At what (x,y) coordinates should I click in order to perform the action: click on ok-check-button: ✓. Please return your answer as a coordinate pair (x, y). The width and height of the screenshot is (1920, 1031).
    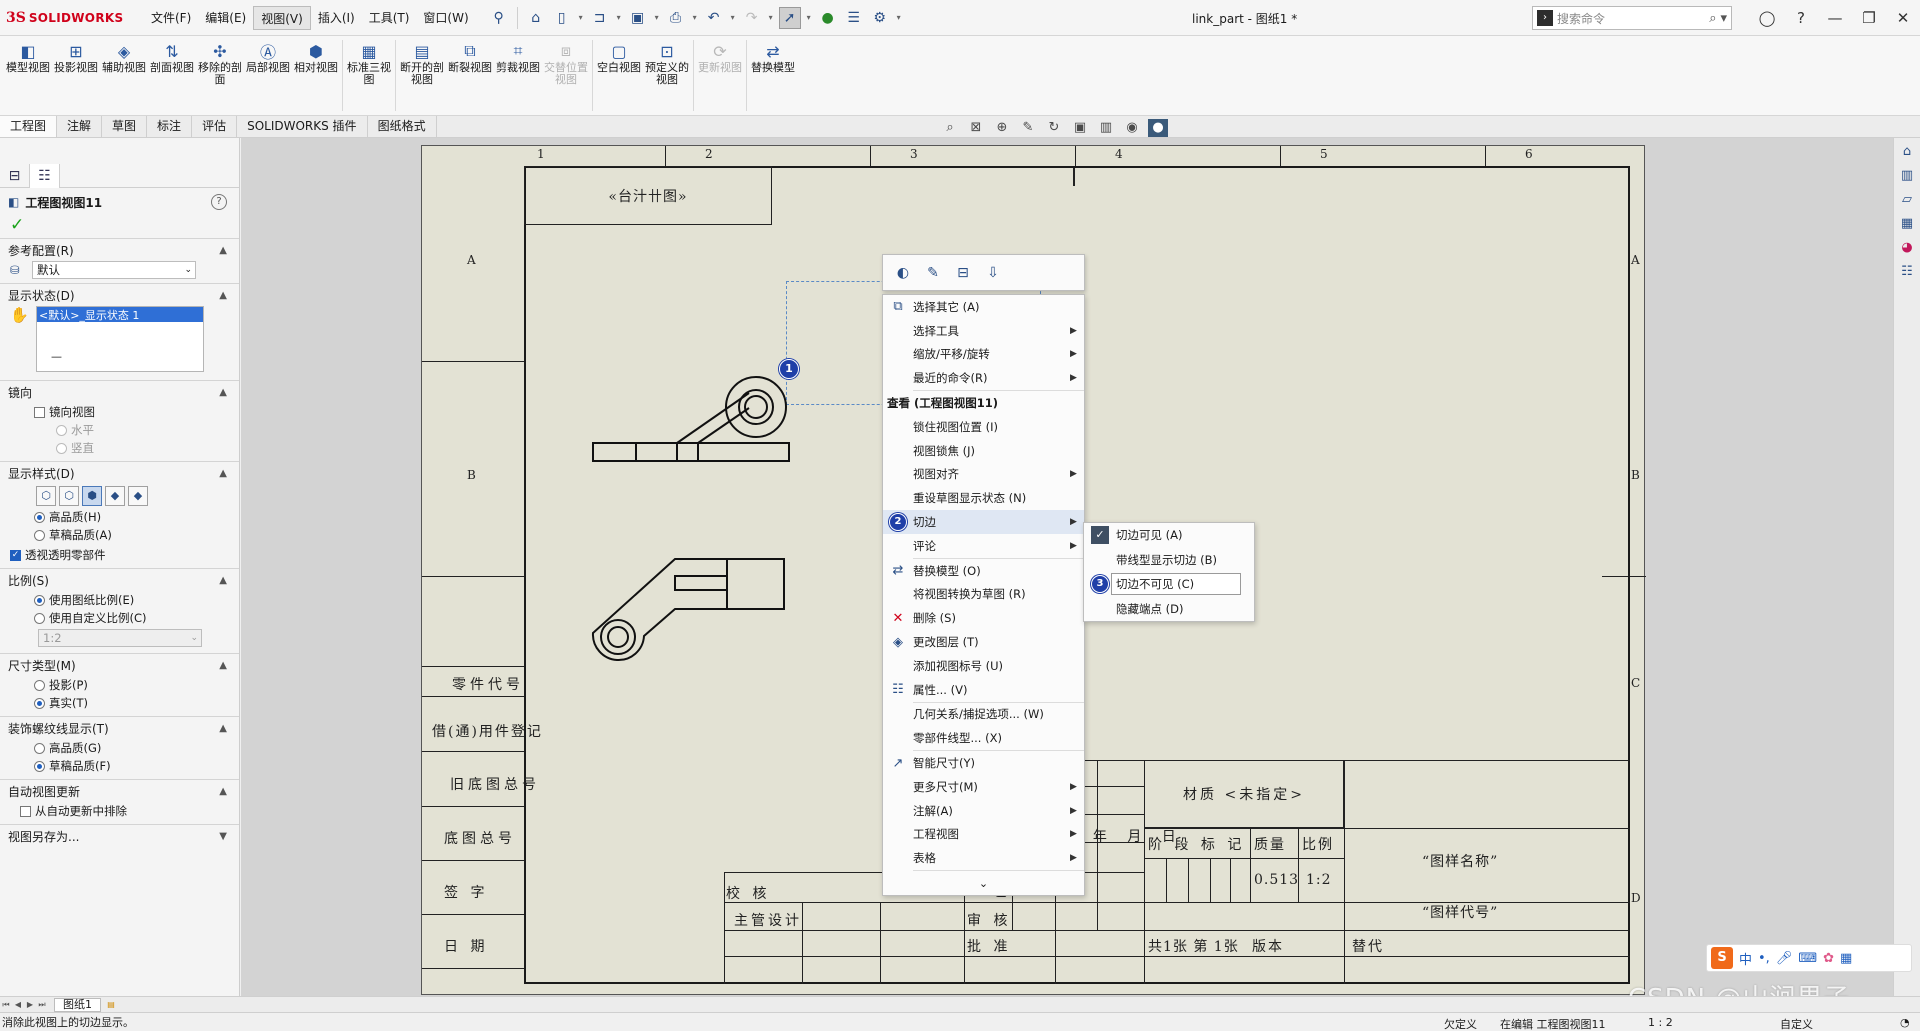
    Looking at the image, I should click on (119, 227).